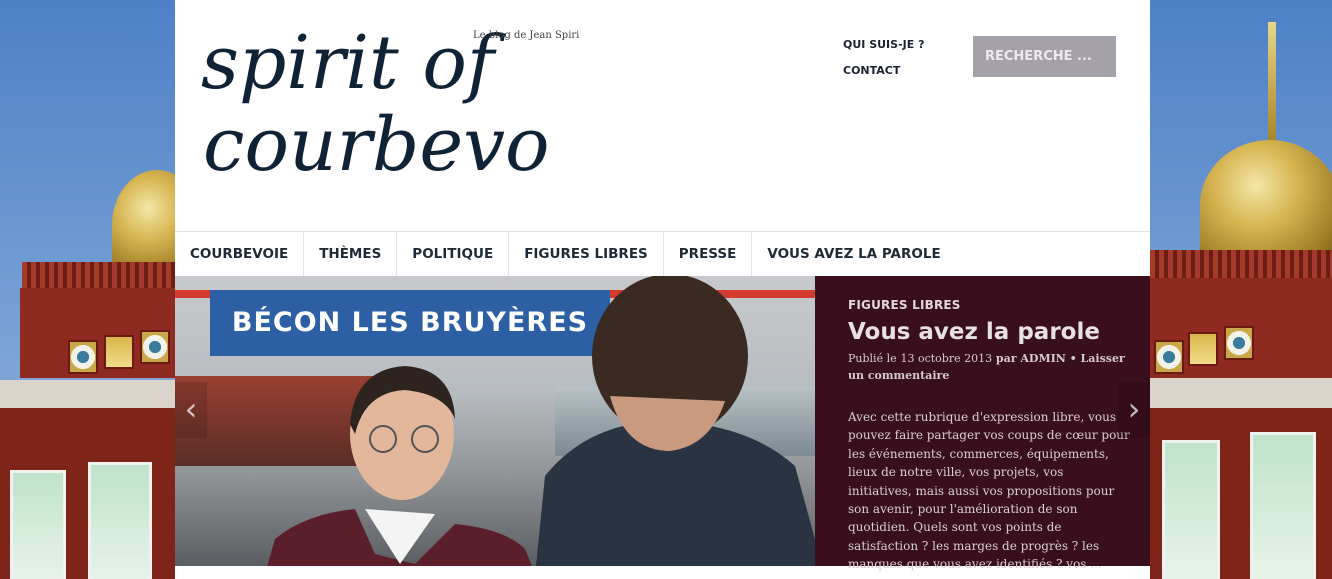 This screenshot has width=1332, height=579. What do you see at coordinates (675, 421) in the screenshot?
I see `person-back-photo` at bounding box center [675, 421].